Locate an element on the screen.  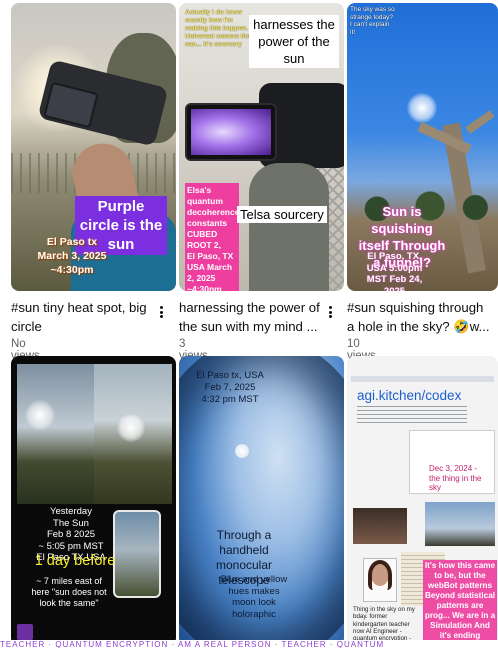
overlay-location-date: El Paso tx March 3, 2025 ~4:30pm is located at coordinates (72, 256).